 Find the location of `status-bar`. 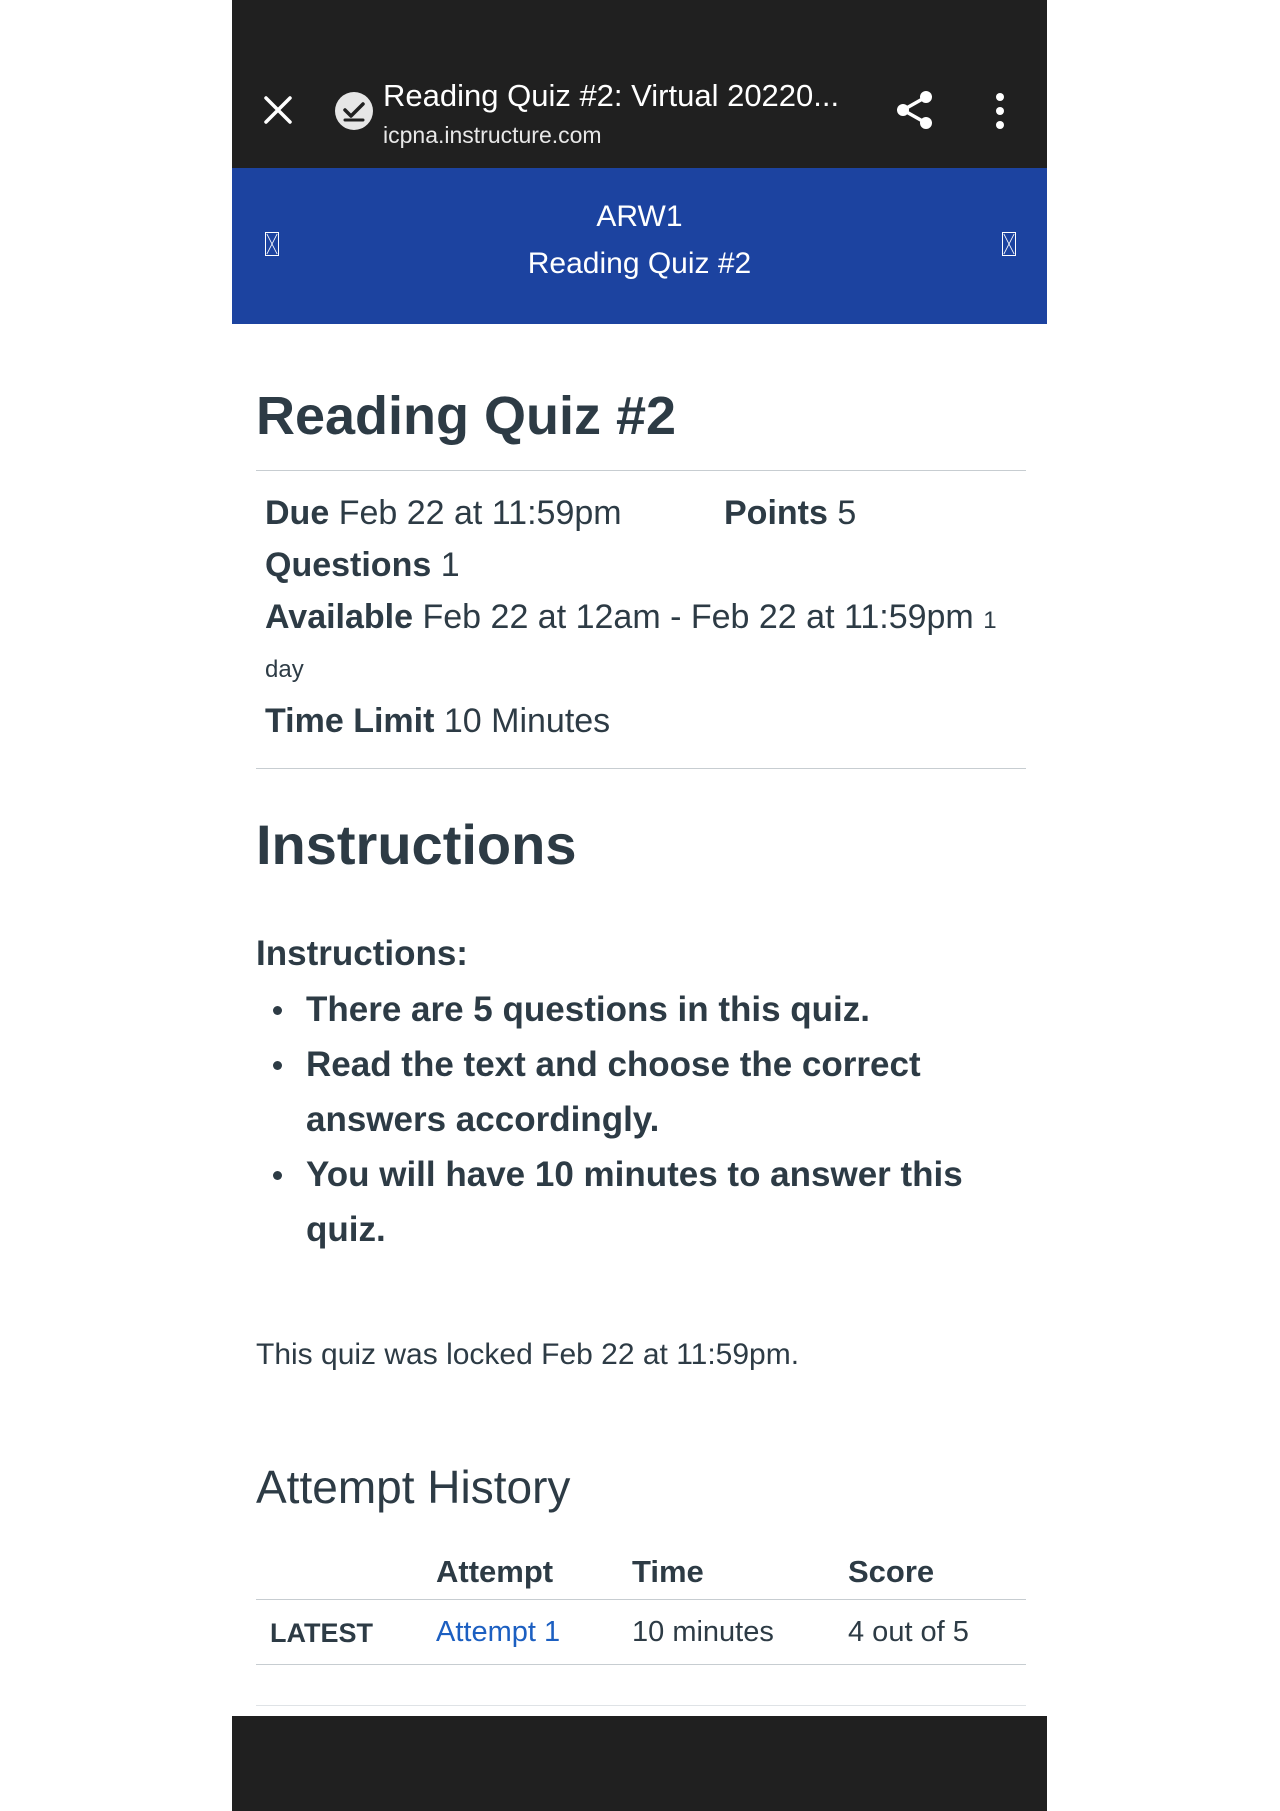

status-bar is located at coordinates (639, 27).